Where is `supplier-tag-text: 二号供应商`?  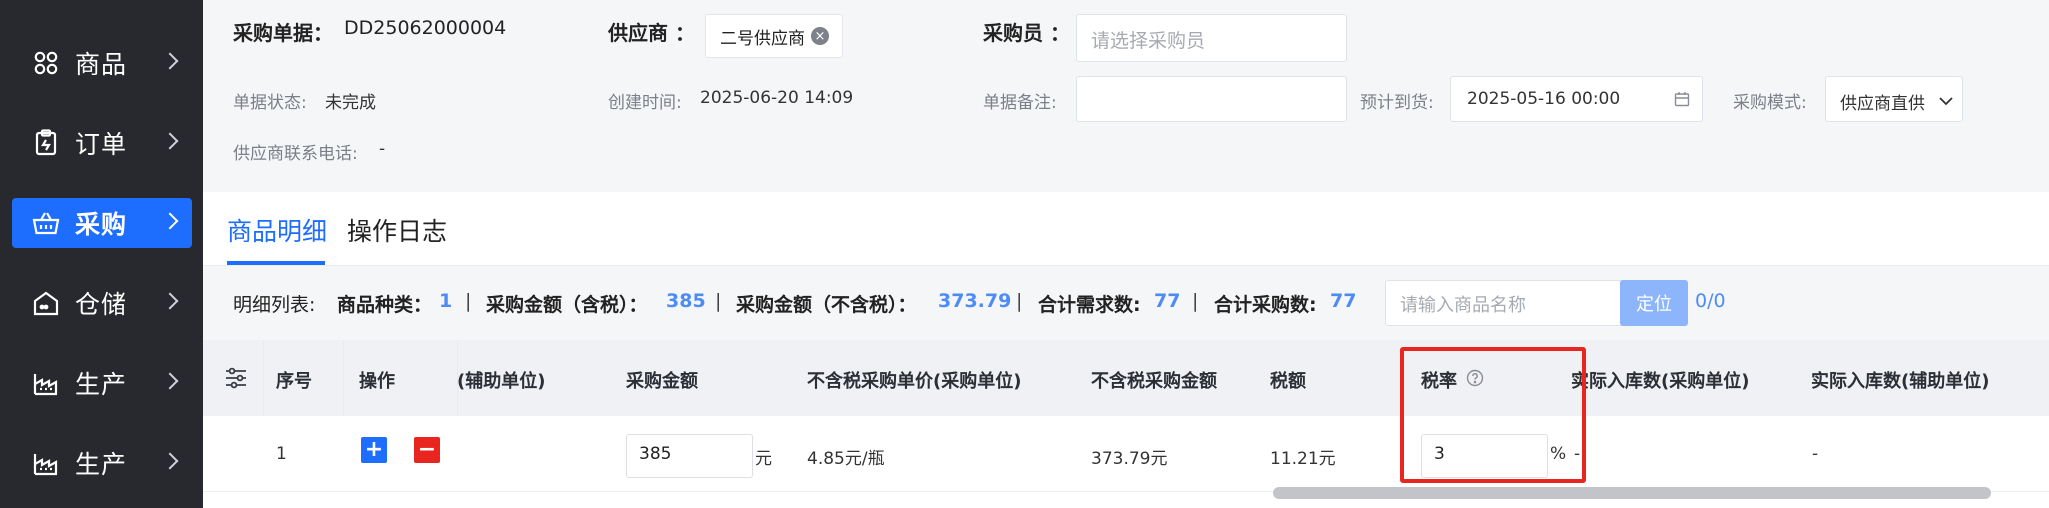
supplier-tag-text: 二号供应商 is located at coordinates (762, 38).